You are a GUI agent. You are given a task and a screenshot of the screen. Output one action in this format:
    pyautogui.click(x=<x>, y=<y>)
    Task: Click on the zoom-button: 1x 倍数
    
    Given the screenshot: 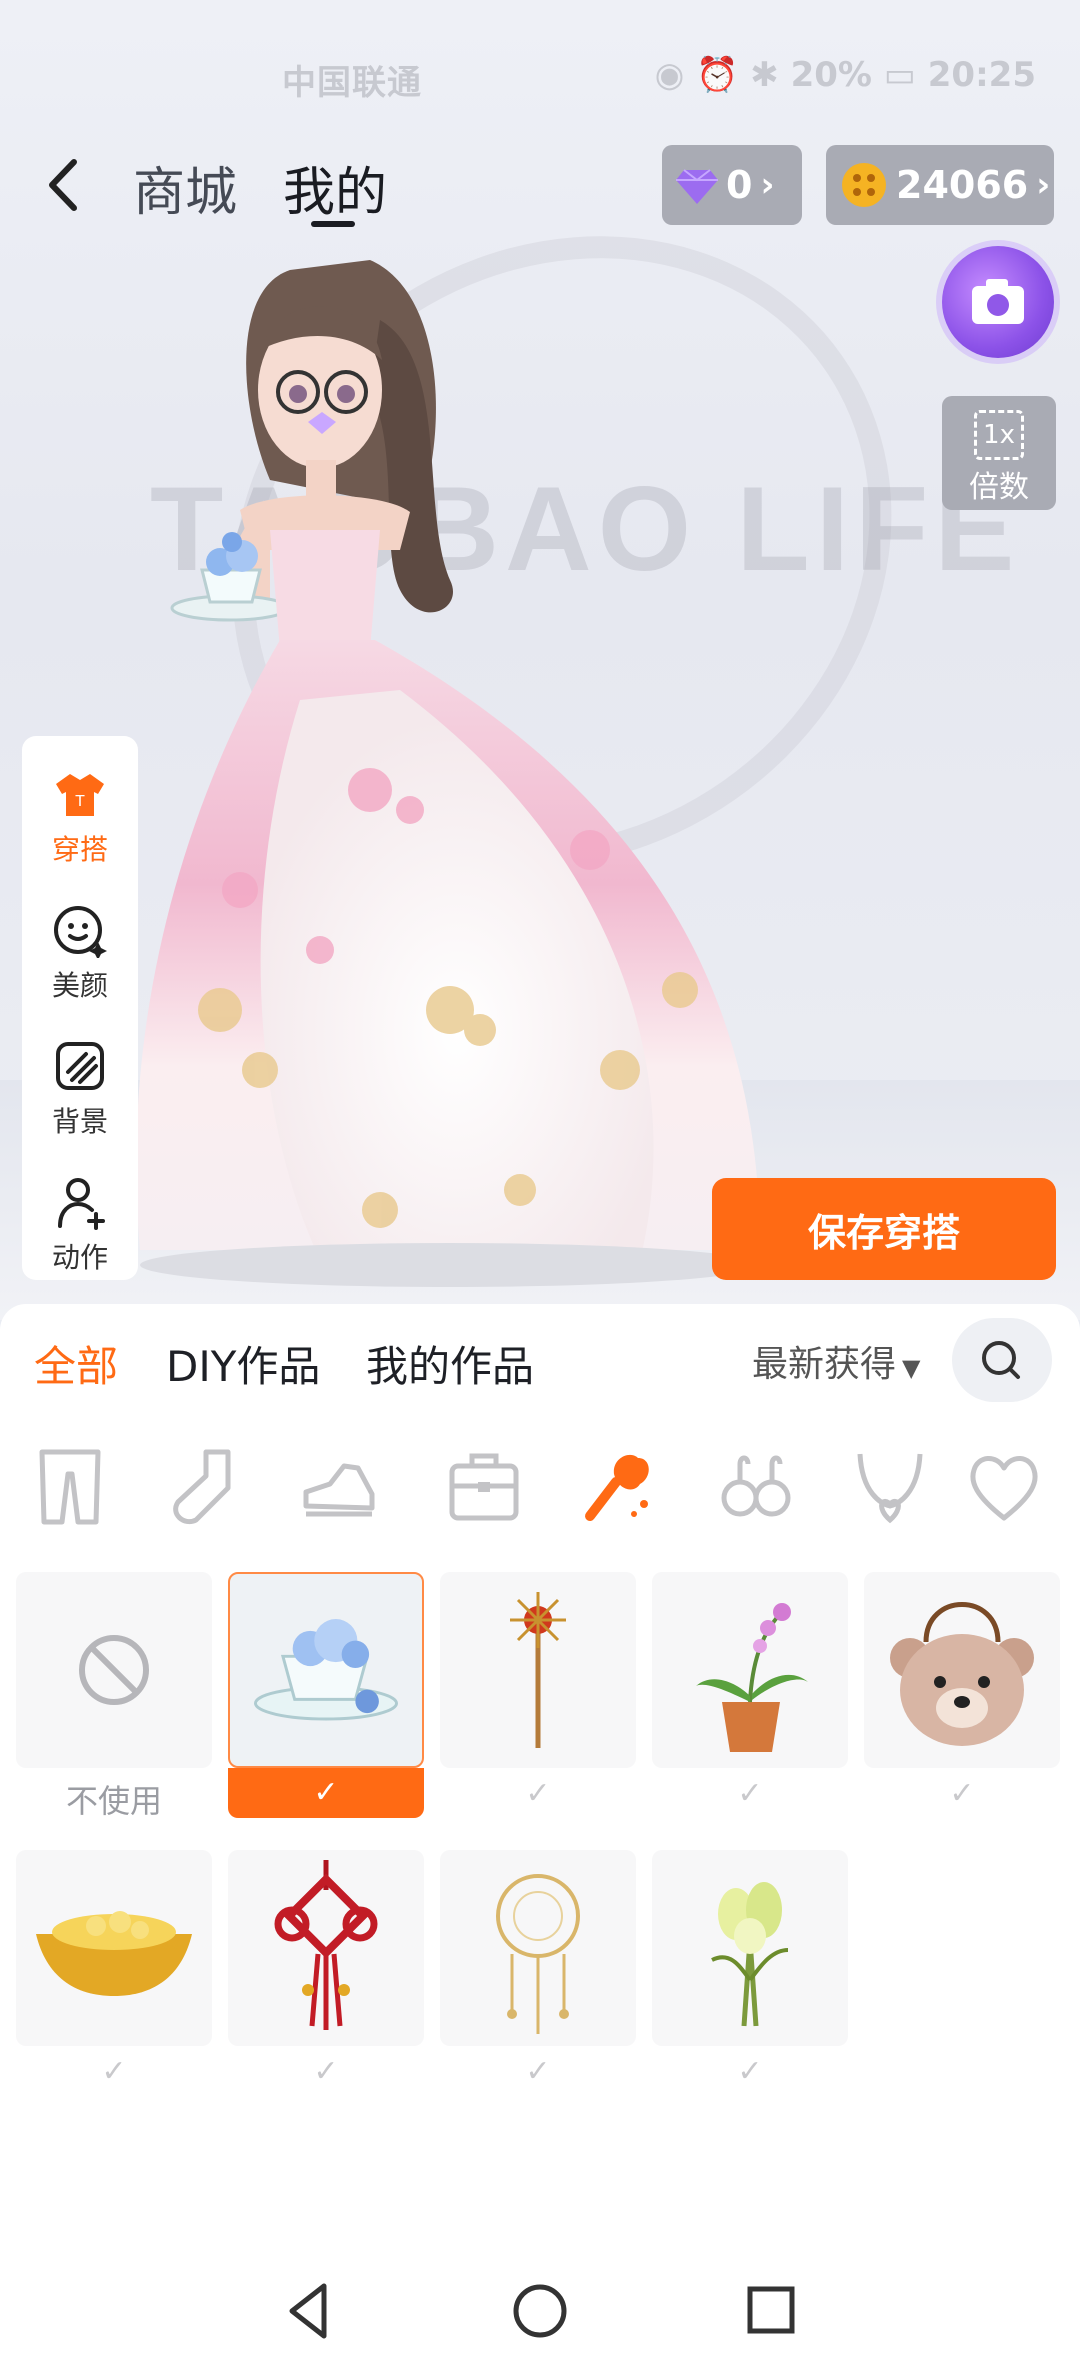 What is the action you would take?
    pyautogui.click(x=999, y=453)
    